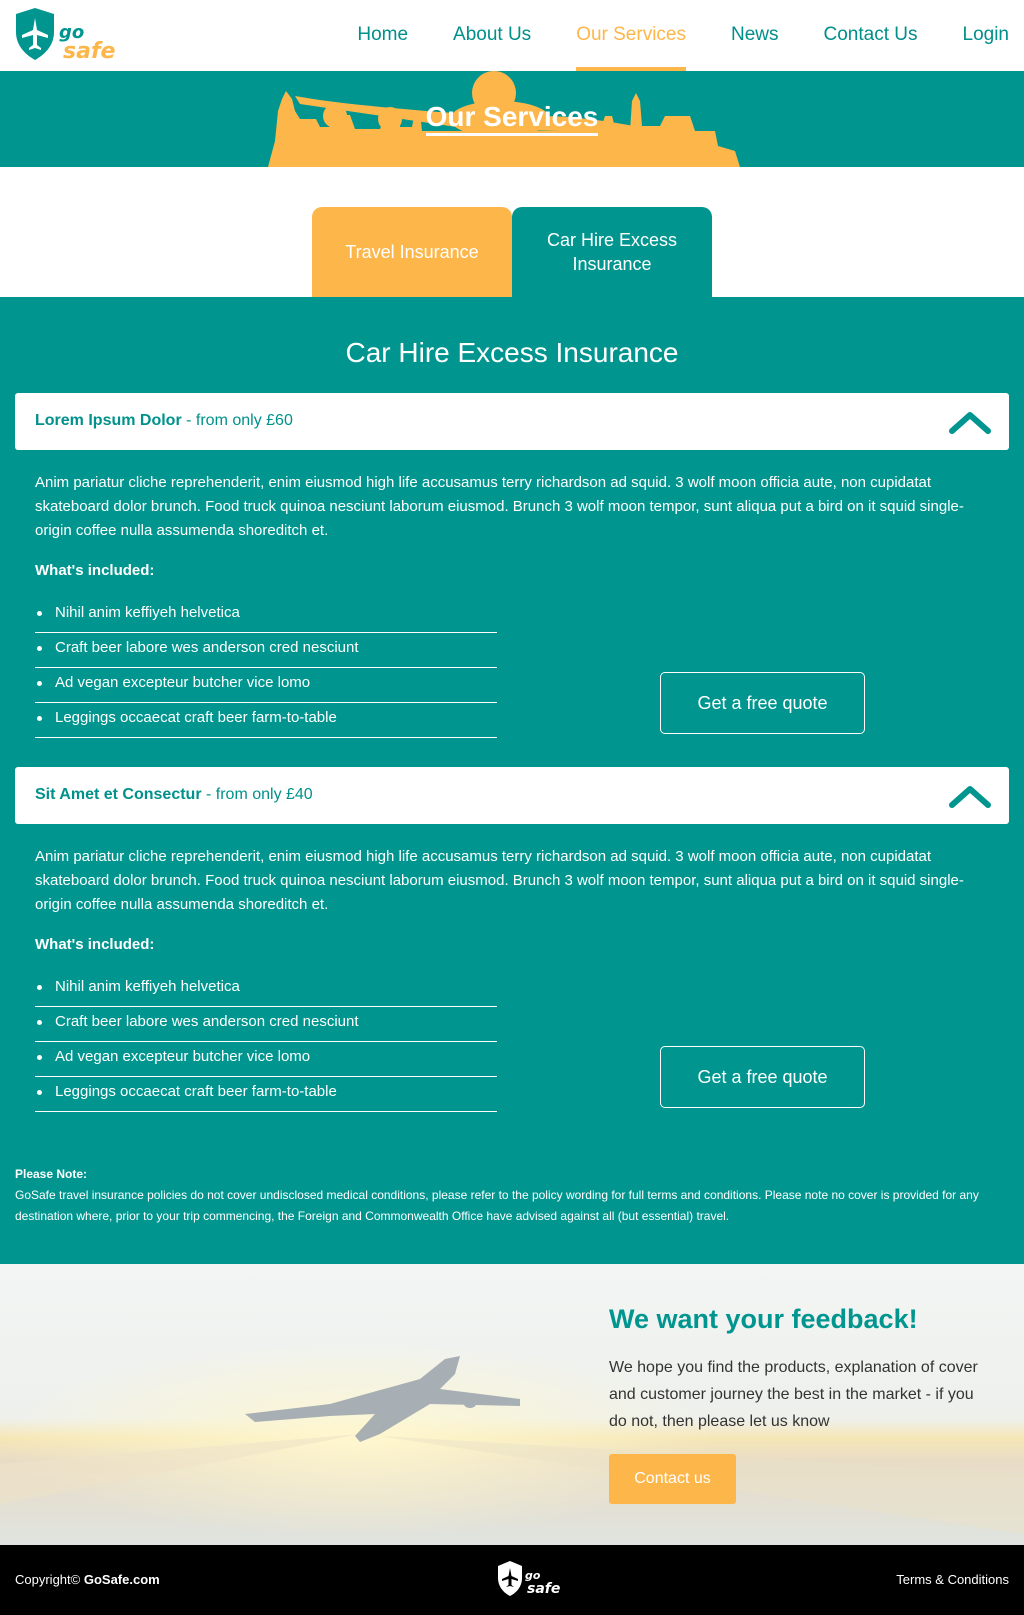 This screenshot has height=1615, width=1024. I want to click on hero-title: Our Services, so click(512, 118).